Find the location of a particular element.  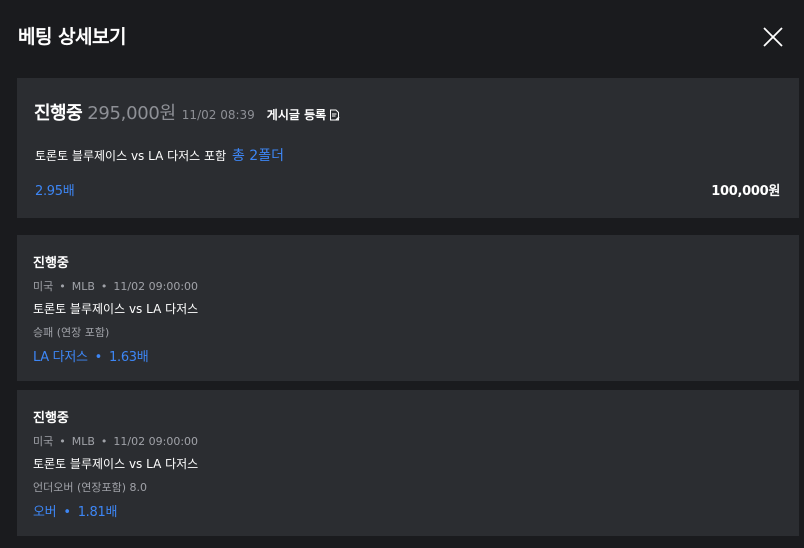

post-register-label: 게시글 등록 is located at coordinates (296, 115).